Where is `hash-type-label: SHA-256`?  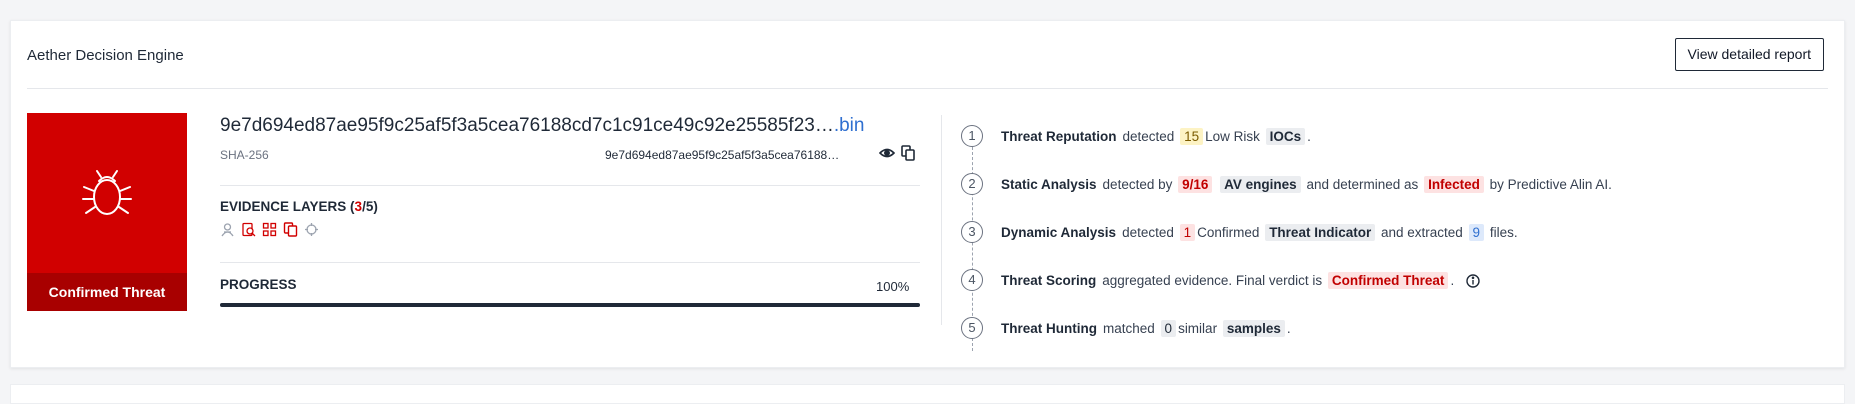
hash-type-label: SHA-256 is located at coordinates (244, 155).